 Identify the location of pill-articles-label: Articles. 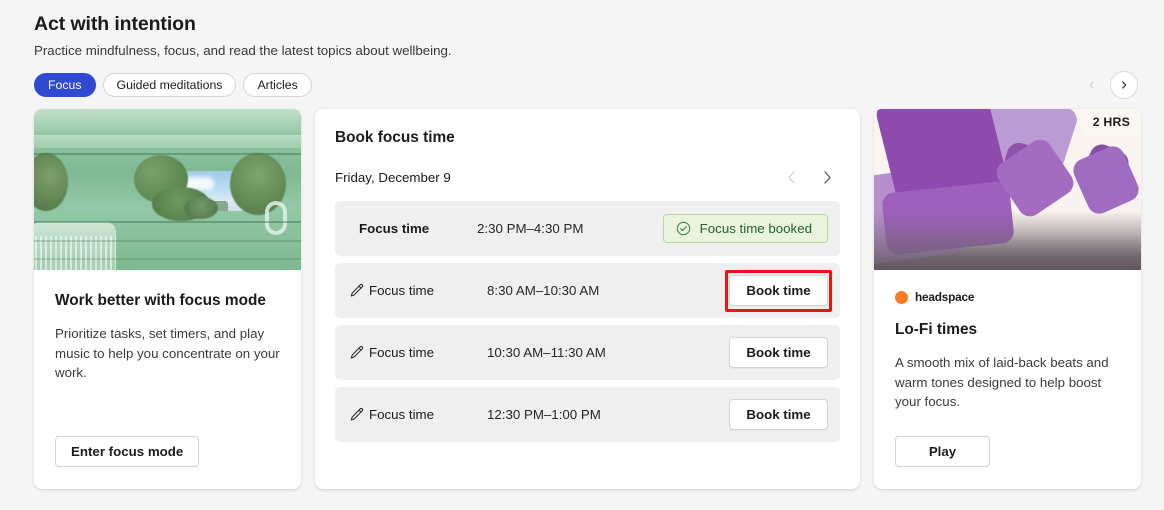
(277, 85).